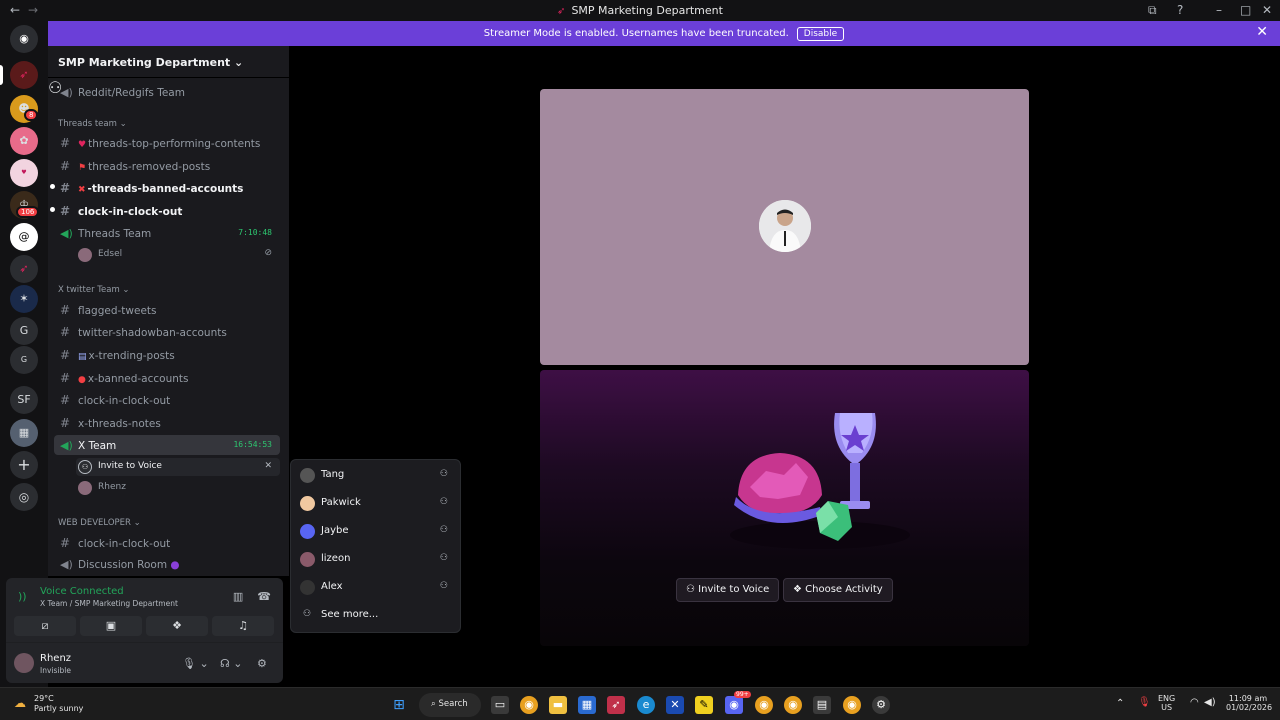 This screenshot has width=1280, height=720. What do you see at coordinates (1120, 703) in the screenshot?
I see `chevron-up-icon: ⌃` at bounding box center [1120, 703].